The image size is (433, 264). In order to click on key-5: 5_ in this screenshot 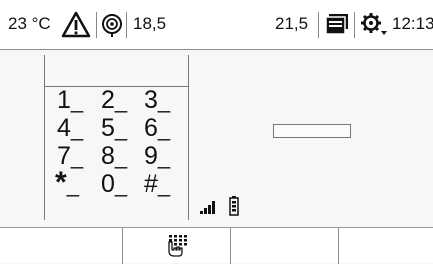, I will do `click(114, 128)`.